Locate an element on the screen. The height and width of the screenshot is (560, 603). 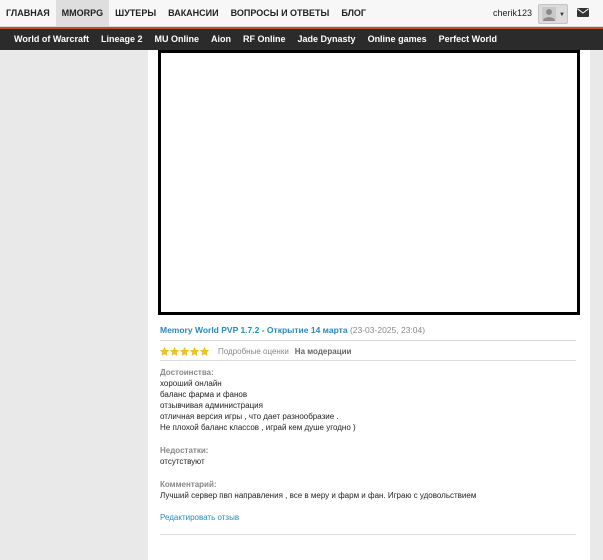
game-link-online-games: Online games is located at coordinates (397, 39).